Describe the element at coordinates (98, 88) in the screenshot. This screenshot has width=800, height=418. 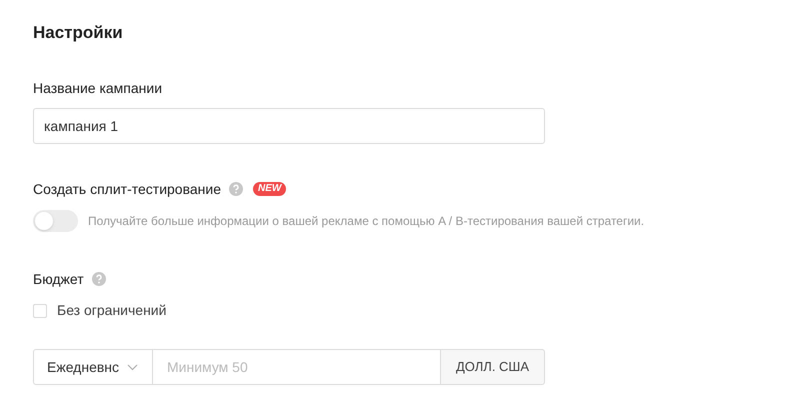
I see `field-label: Название кампании` at that location.